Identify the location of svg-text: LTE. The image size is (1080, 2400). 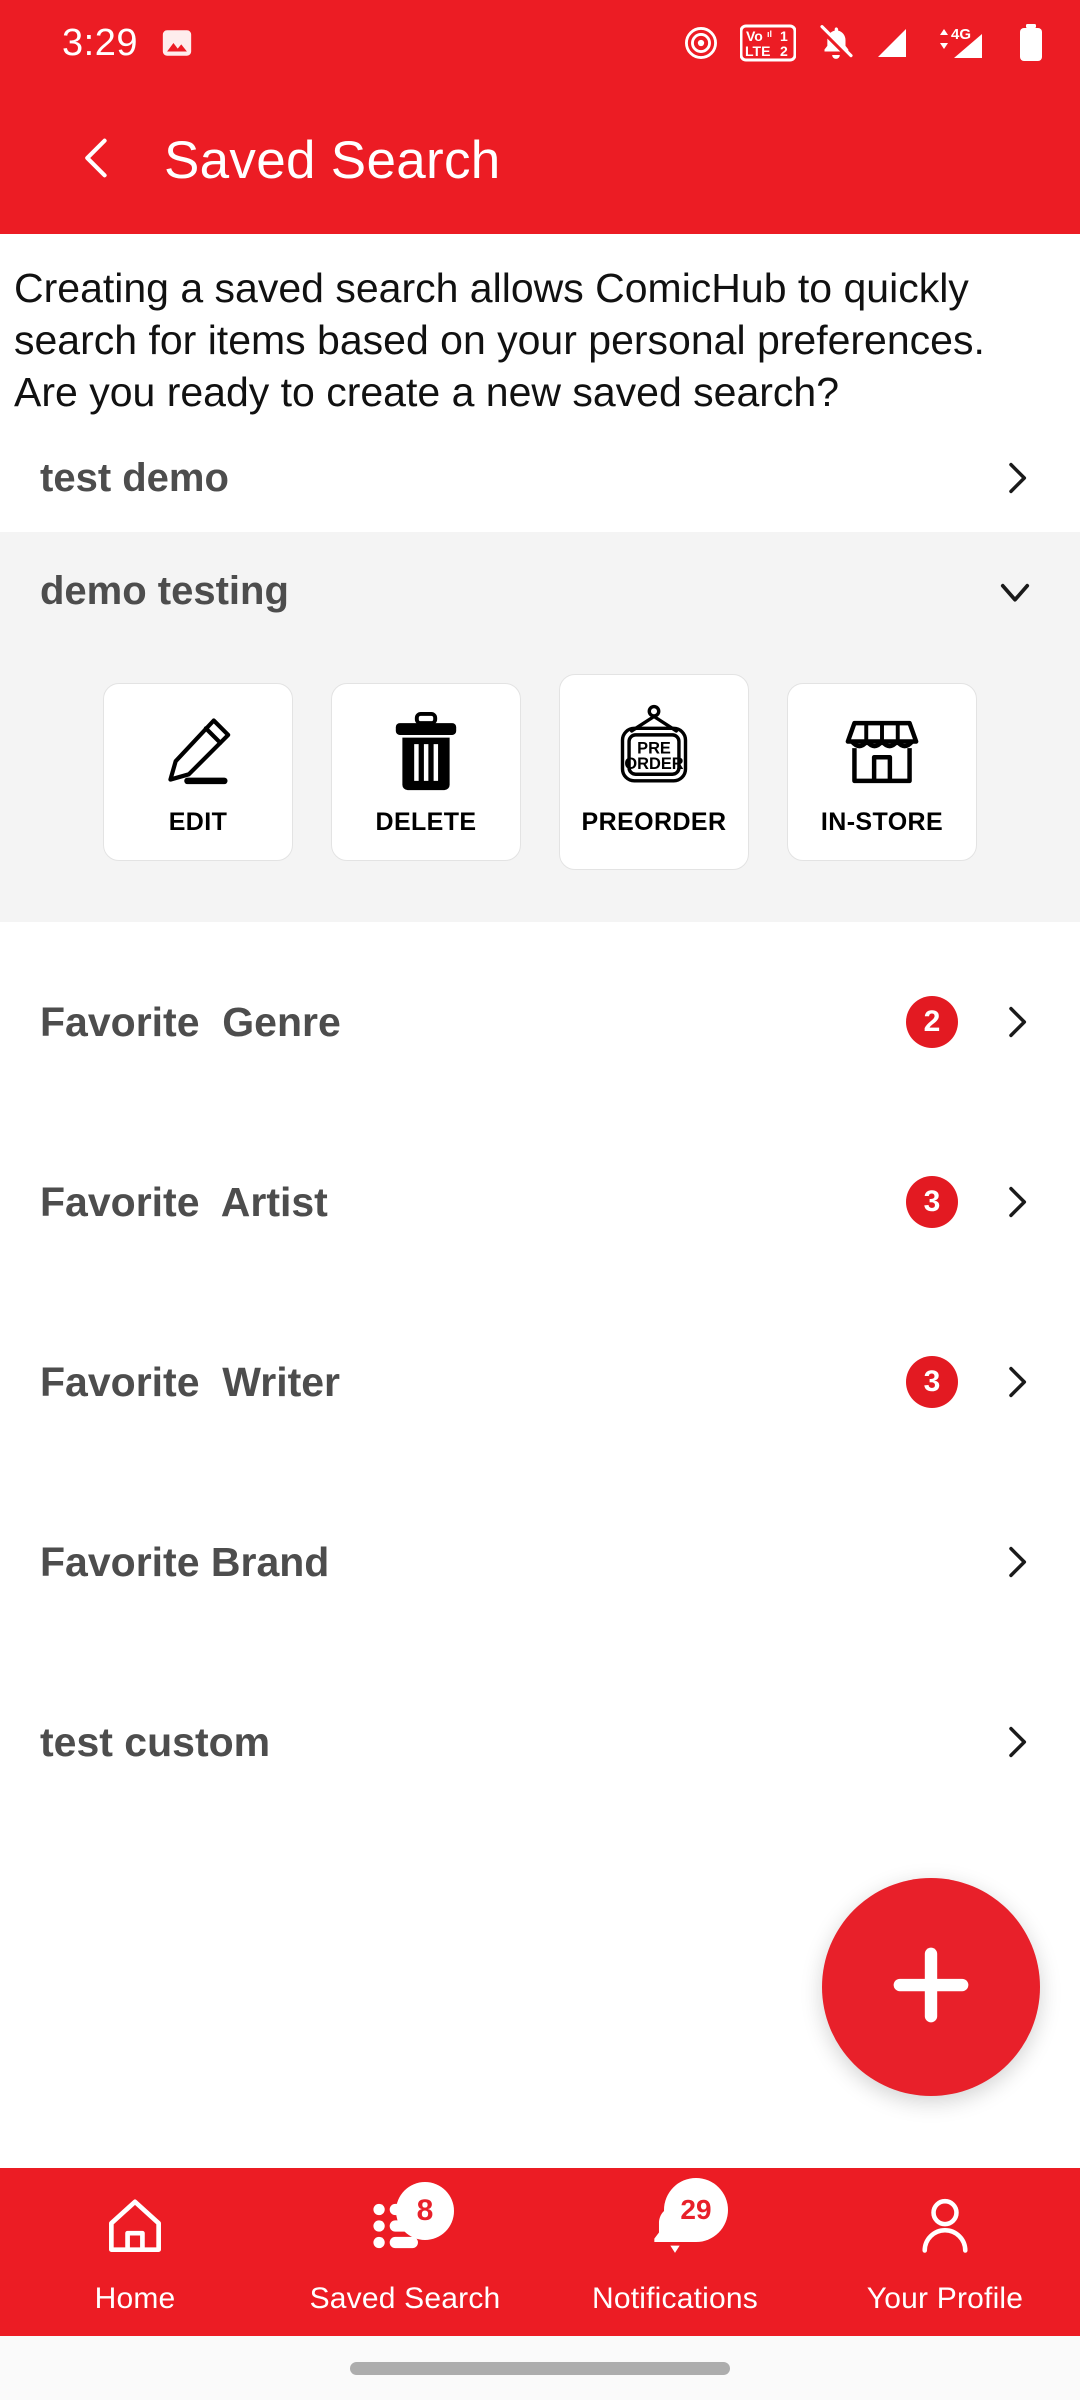
(757, 51).